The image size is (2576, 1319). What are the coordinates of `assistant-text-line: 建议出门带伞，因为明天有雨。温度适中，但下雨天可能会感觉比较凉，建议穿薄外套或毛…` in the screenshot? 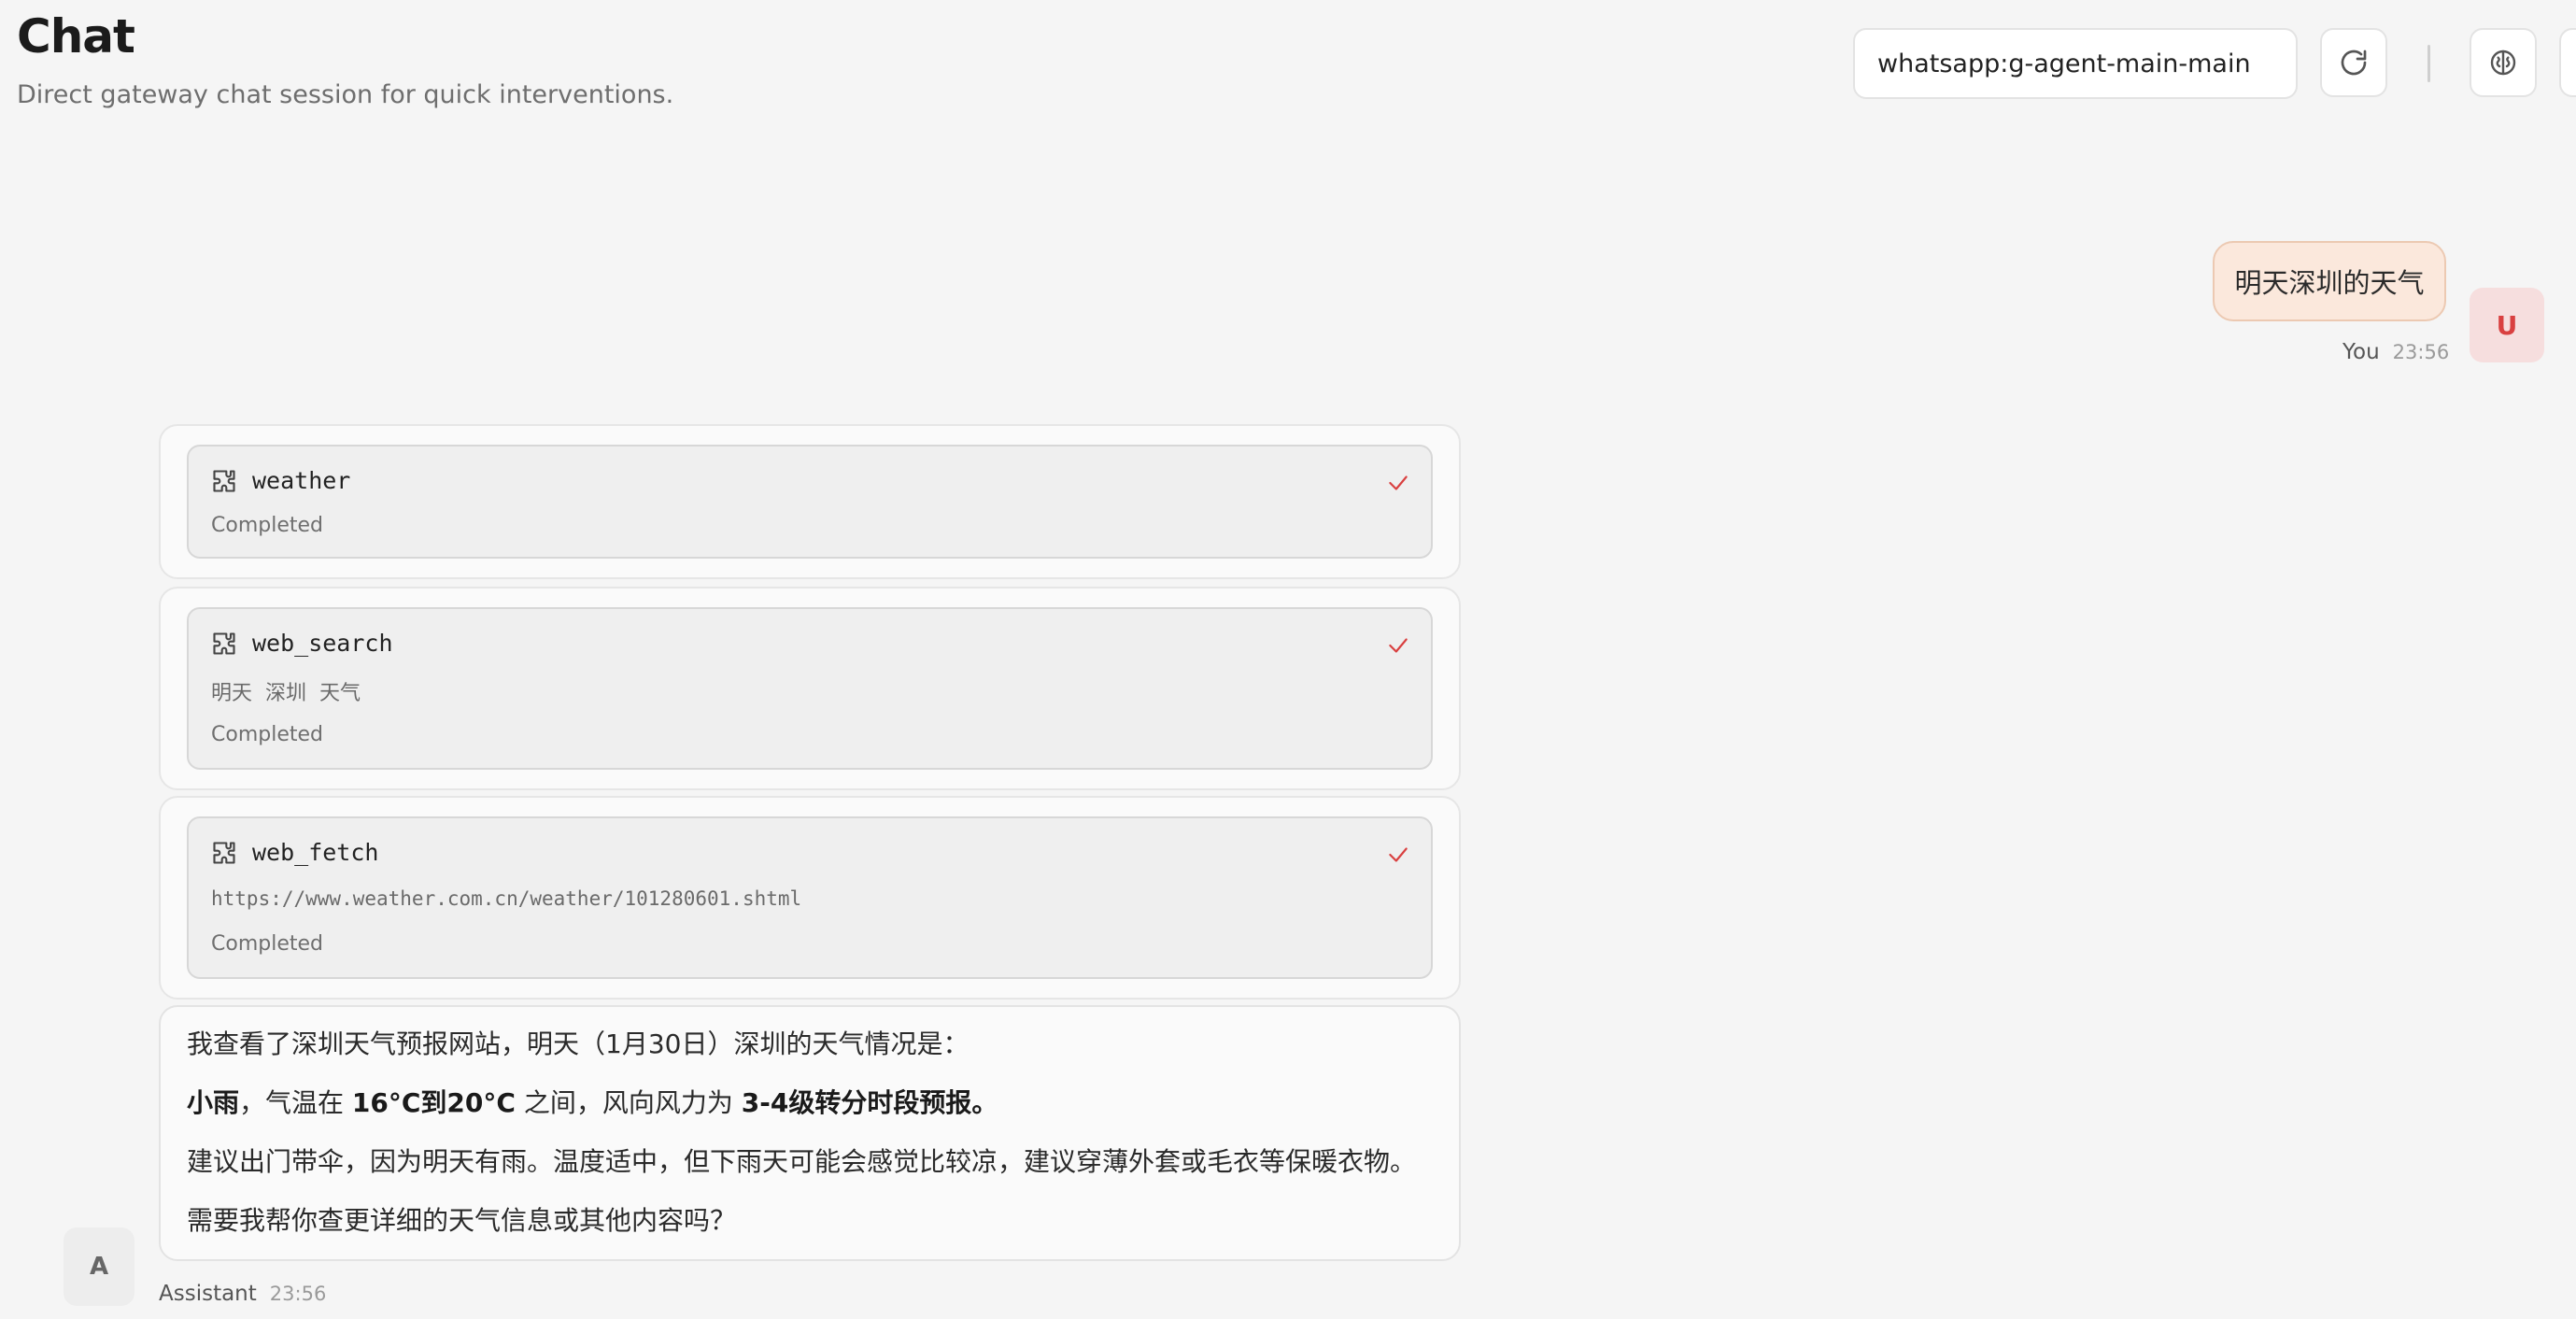 It's located at (802, 1161).